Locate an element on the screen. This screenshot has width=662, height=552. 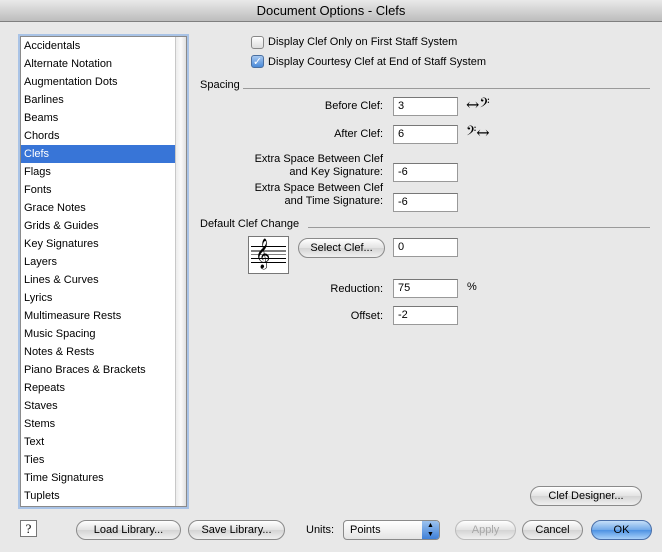
after-clef-input: 6 is located at coordinates (425, 134).